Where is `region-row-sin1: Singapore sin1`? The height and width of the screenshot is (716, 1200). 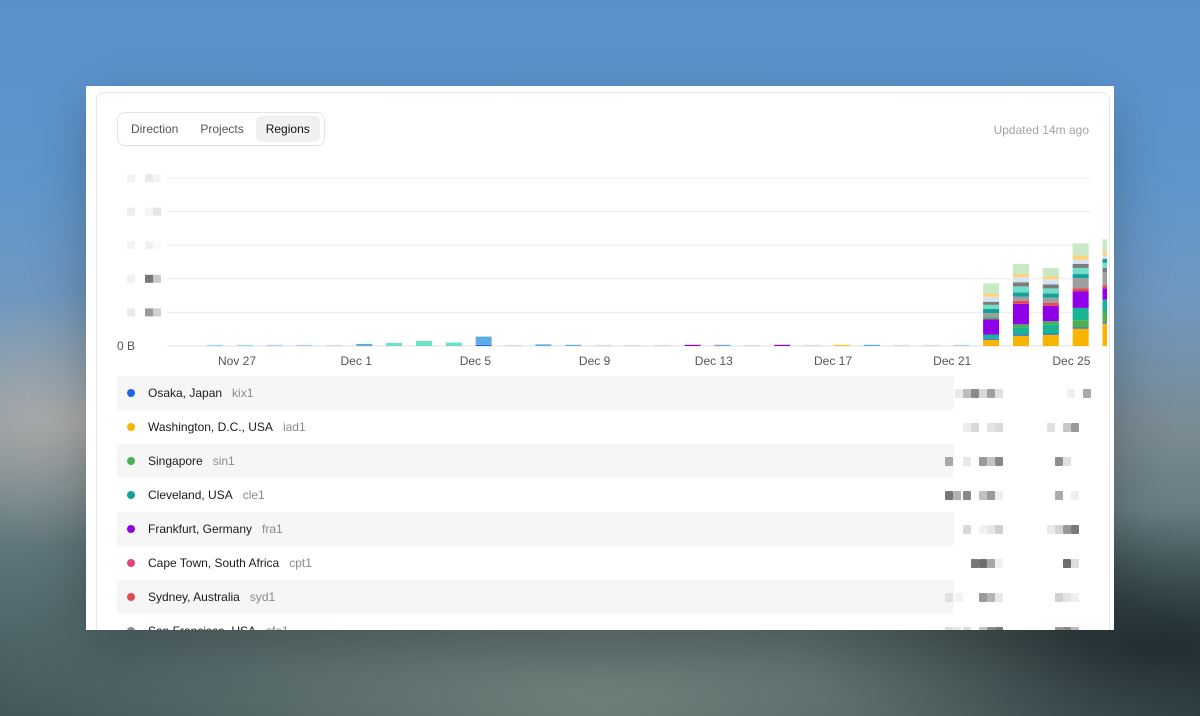
region-row-sin1: Singapore sin1 is located at coordinates (603, 461).